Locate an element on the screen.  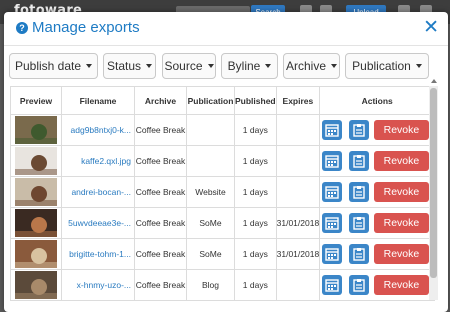
publication-cell: Website is located at coordinates (210, 192).